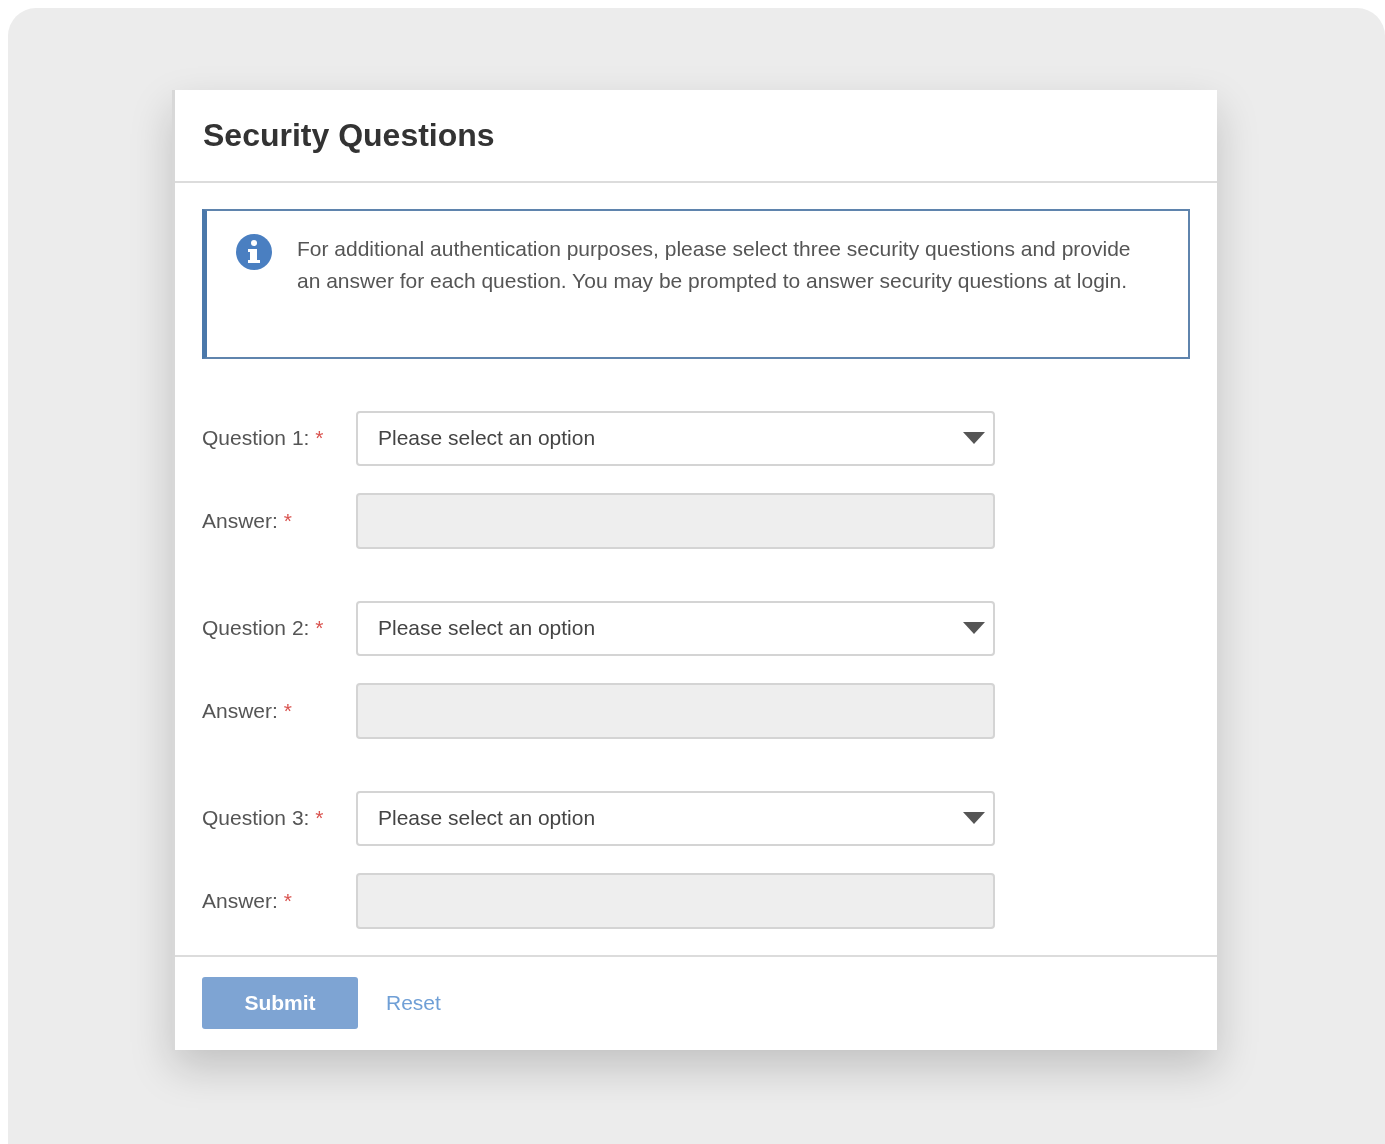 This screenshot has height=1144, width=1385. Describe the element at coordinates (254, 251) in the screenshot. I see `info-icon` at that location.